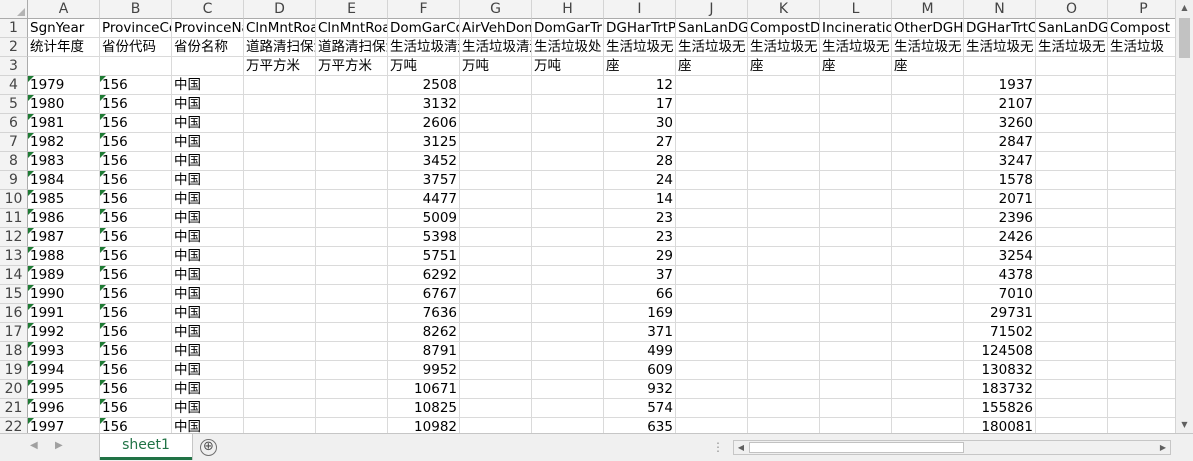 This screenshot has height=461, width=1193. What do you see at coordinates (496, 28) in the screenshot?
I see `cell-g1: AirVehDom` at bounding box center [496, 28].